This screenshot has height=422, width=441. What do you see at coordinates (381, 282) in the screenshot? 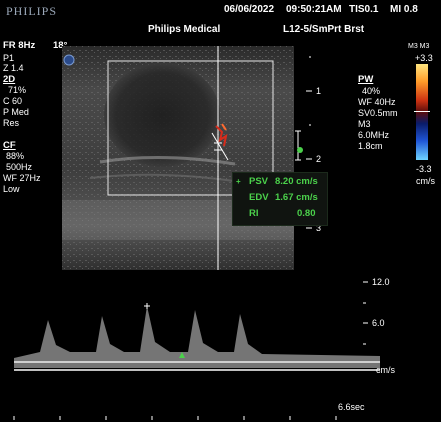
I see `doppler-scale-top-label: 12.0` at bounding box center [381, 282].